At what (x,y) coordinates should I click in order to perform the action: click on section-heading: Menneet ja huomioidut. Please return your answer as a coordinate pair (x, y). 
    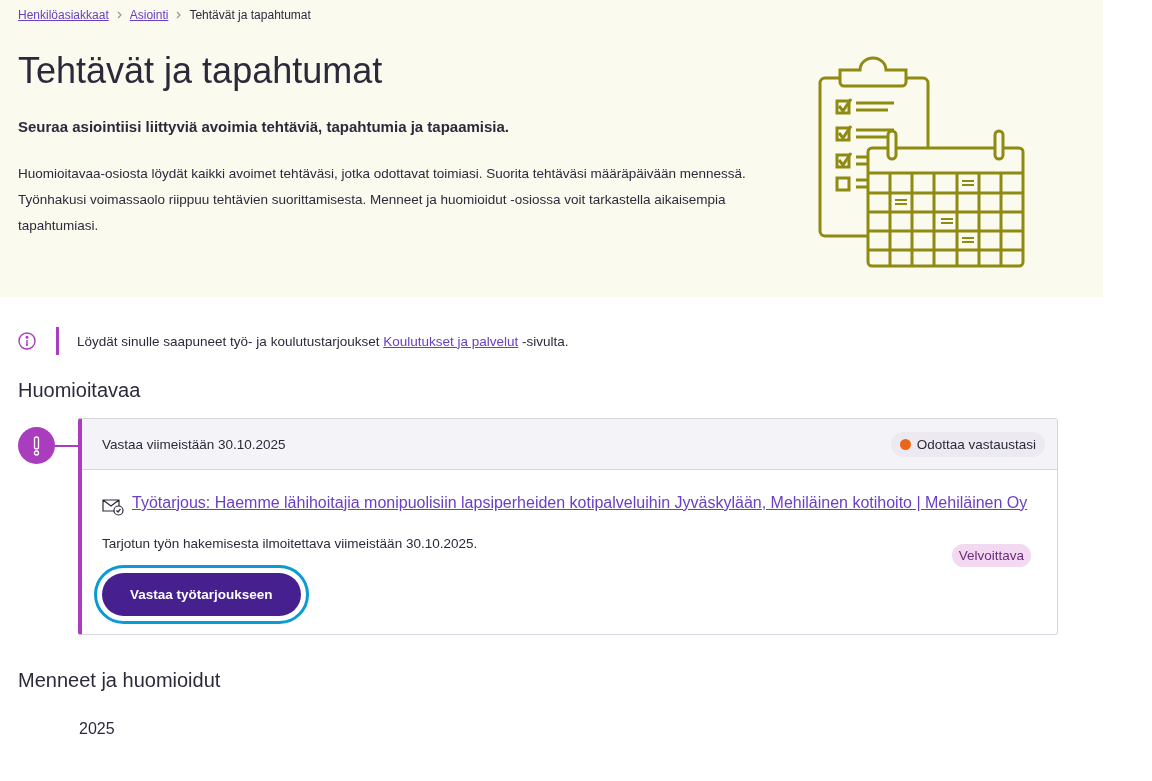
    Looking at the image, I should click on (120, 680).